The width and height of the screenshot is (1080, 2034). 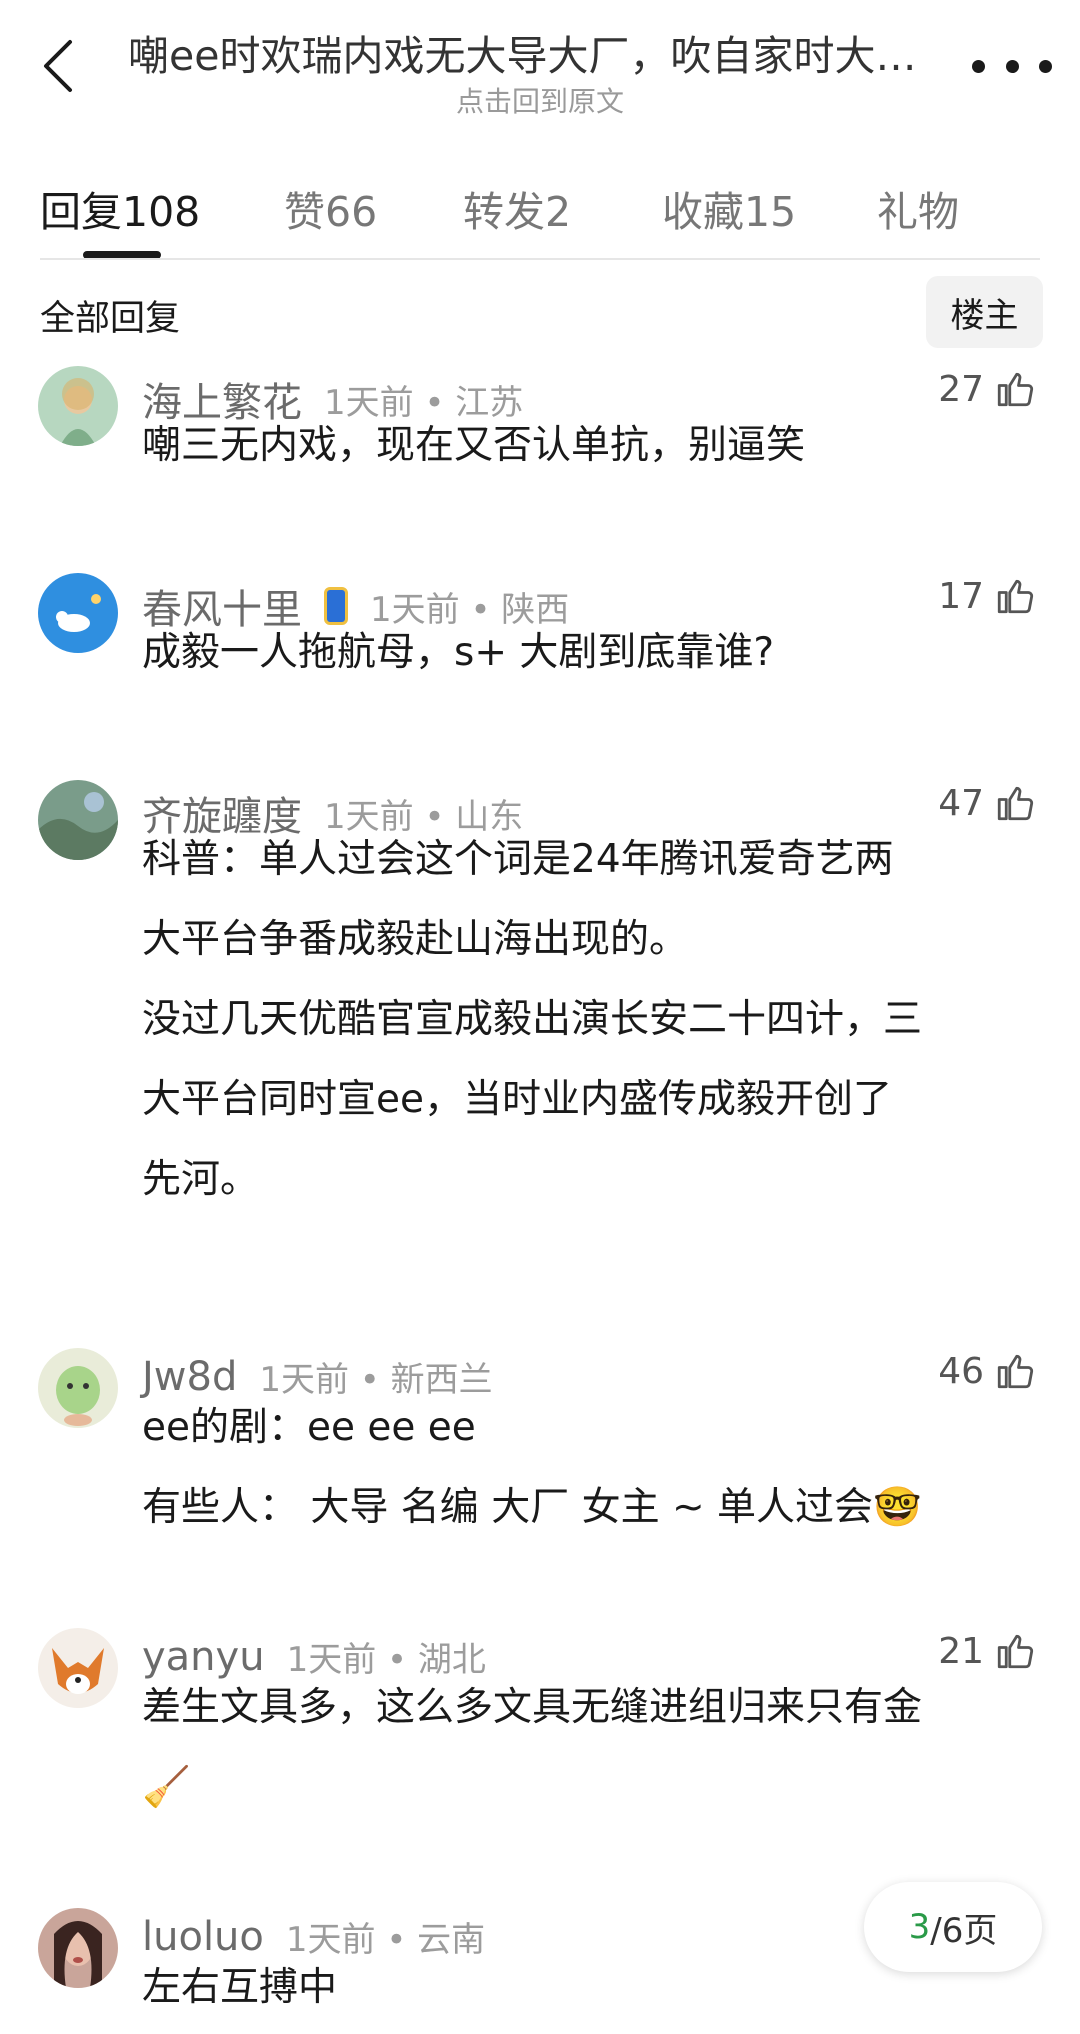 I want to click on divider, so click(x=540, y=259).